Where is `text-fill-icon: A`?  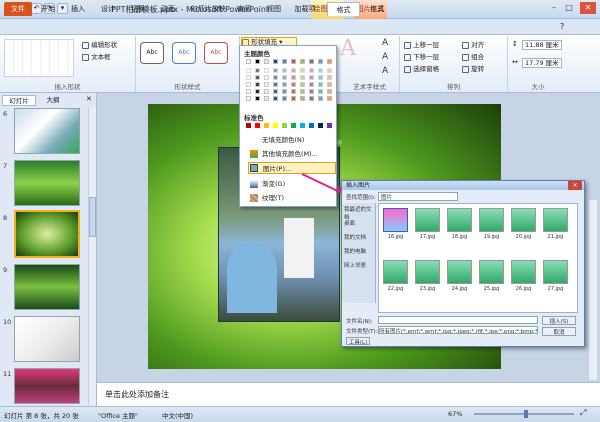
text-fill-icon: A is located at coordinates (385, 43).